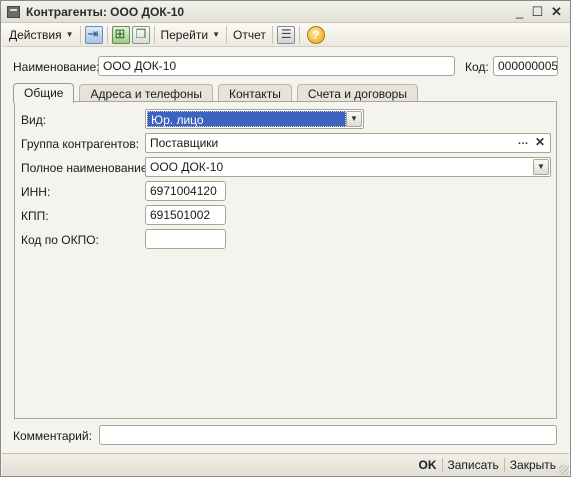 This screenshot has width=571, height=477. I want to click on minimize-button: _, so click(519, 12).